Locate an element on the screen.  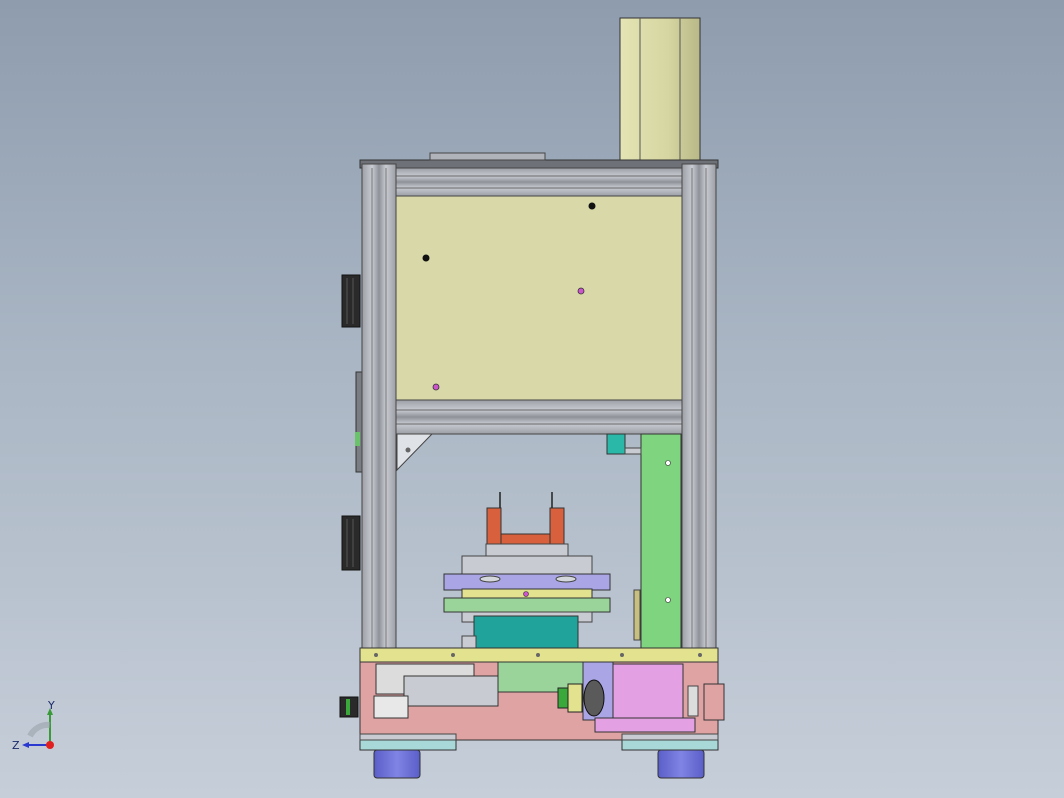
right-profile-column is located at coordinates (699, 407).